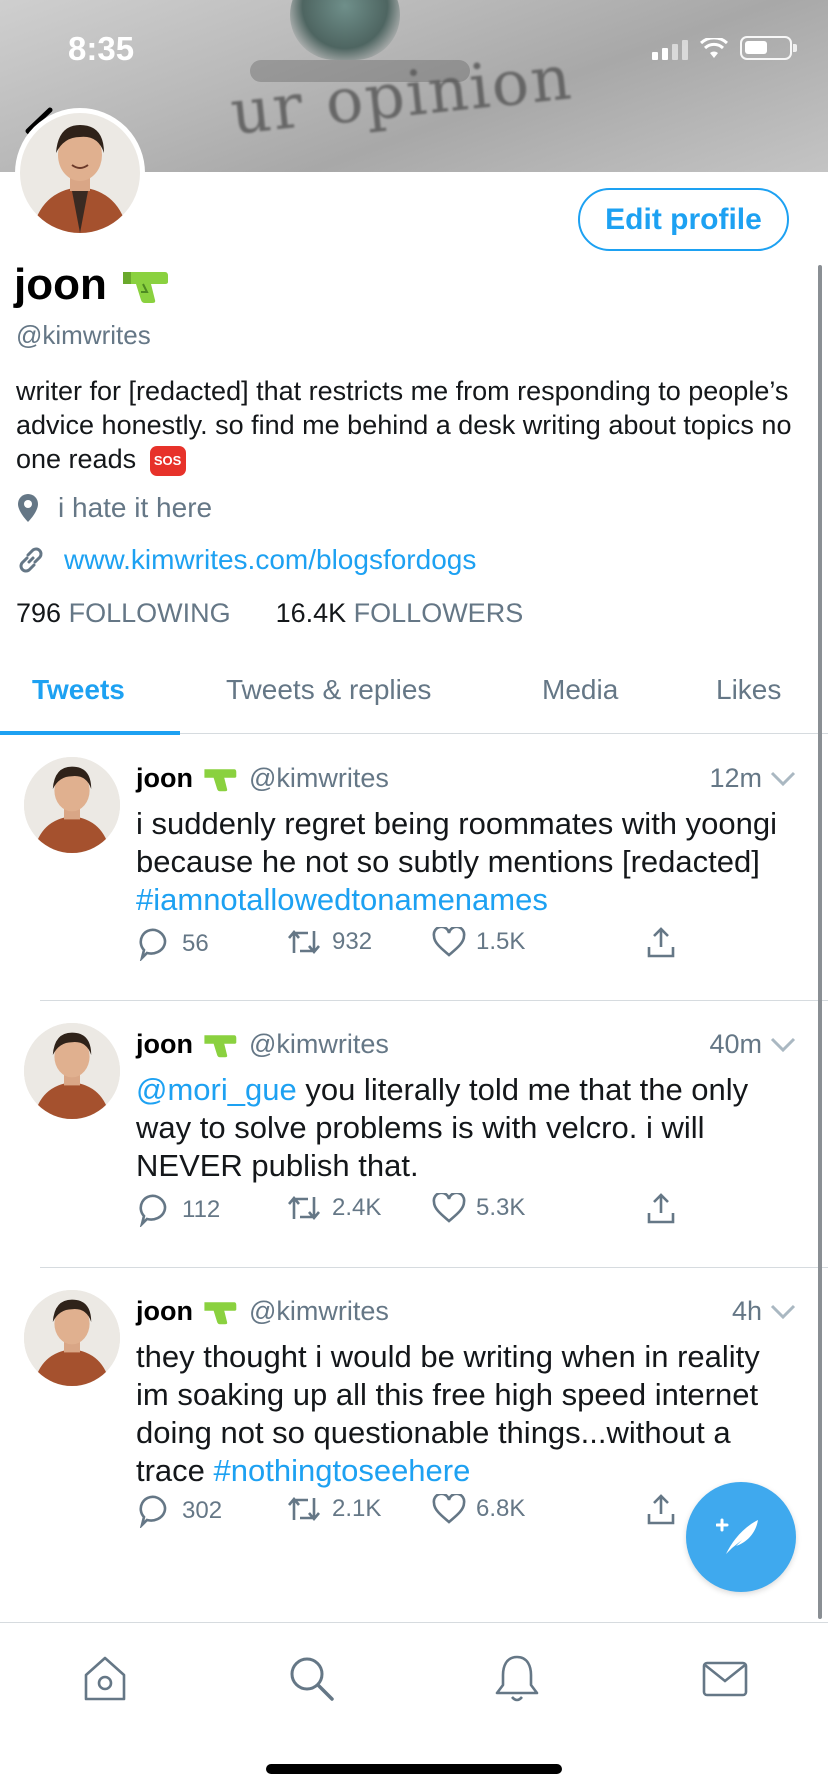  I want to click on retweet-button: 932, so click(329, 942).